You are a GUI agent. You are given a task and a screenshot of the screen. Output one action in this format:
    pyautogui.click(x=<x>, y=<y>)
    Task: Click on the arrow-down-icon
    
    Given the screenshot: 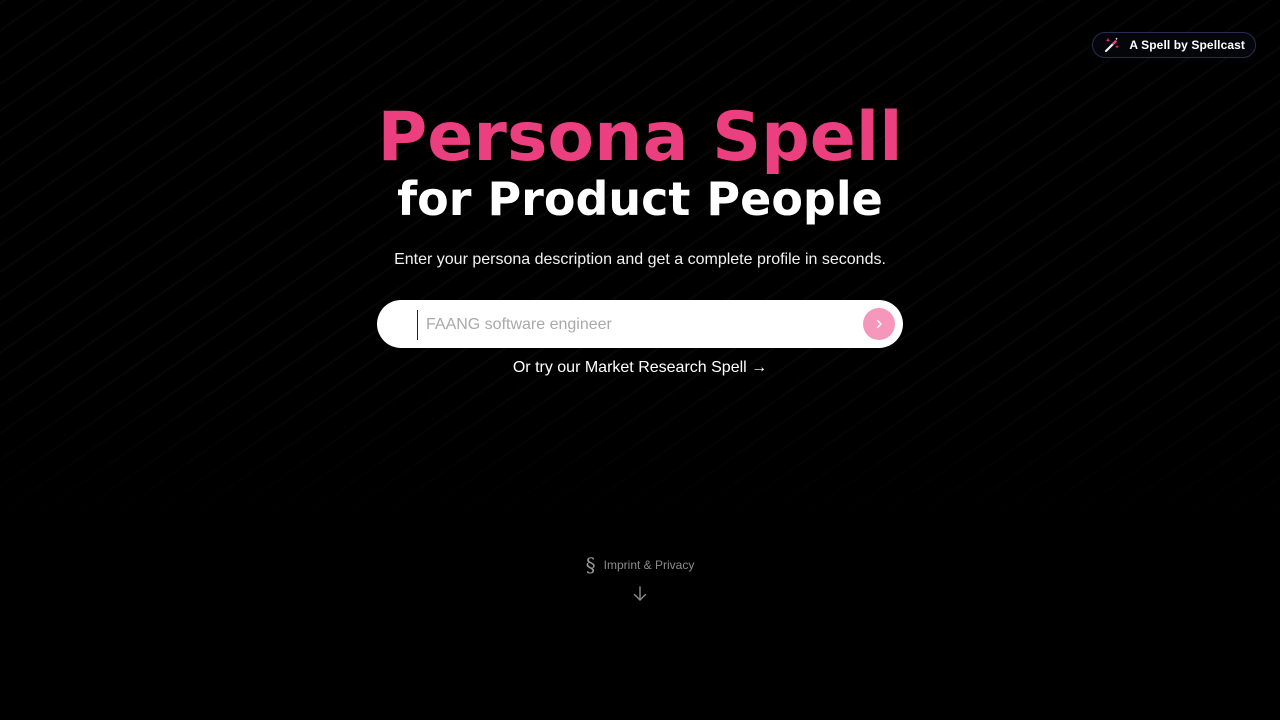 What is the action you would take?
    pyautogui.click(x=640, y=594)
    